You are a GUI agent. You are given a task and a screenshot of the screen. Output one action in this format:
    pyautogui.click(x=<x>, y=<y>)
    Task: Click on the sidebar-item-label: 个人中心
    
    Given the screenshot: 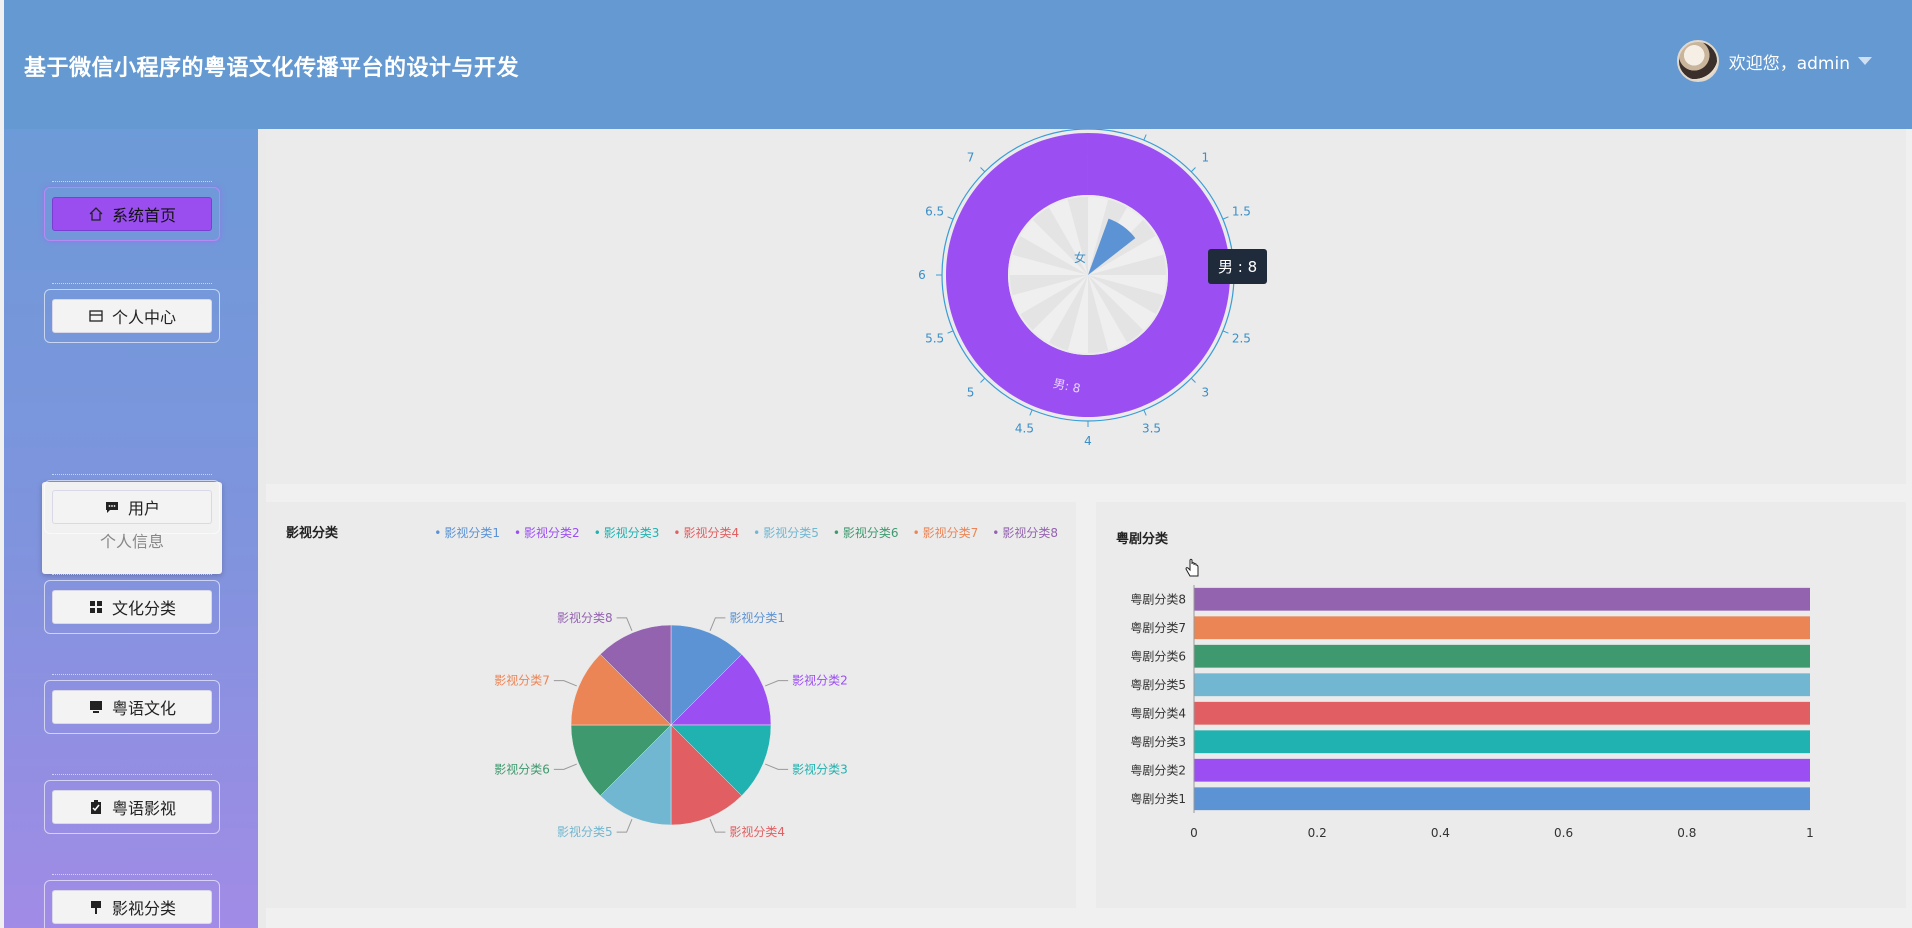 What is the action you would take?
    pyautogui.click(x=143, y=317)
    